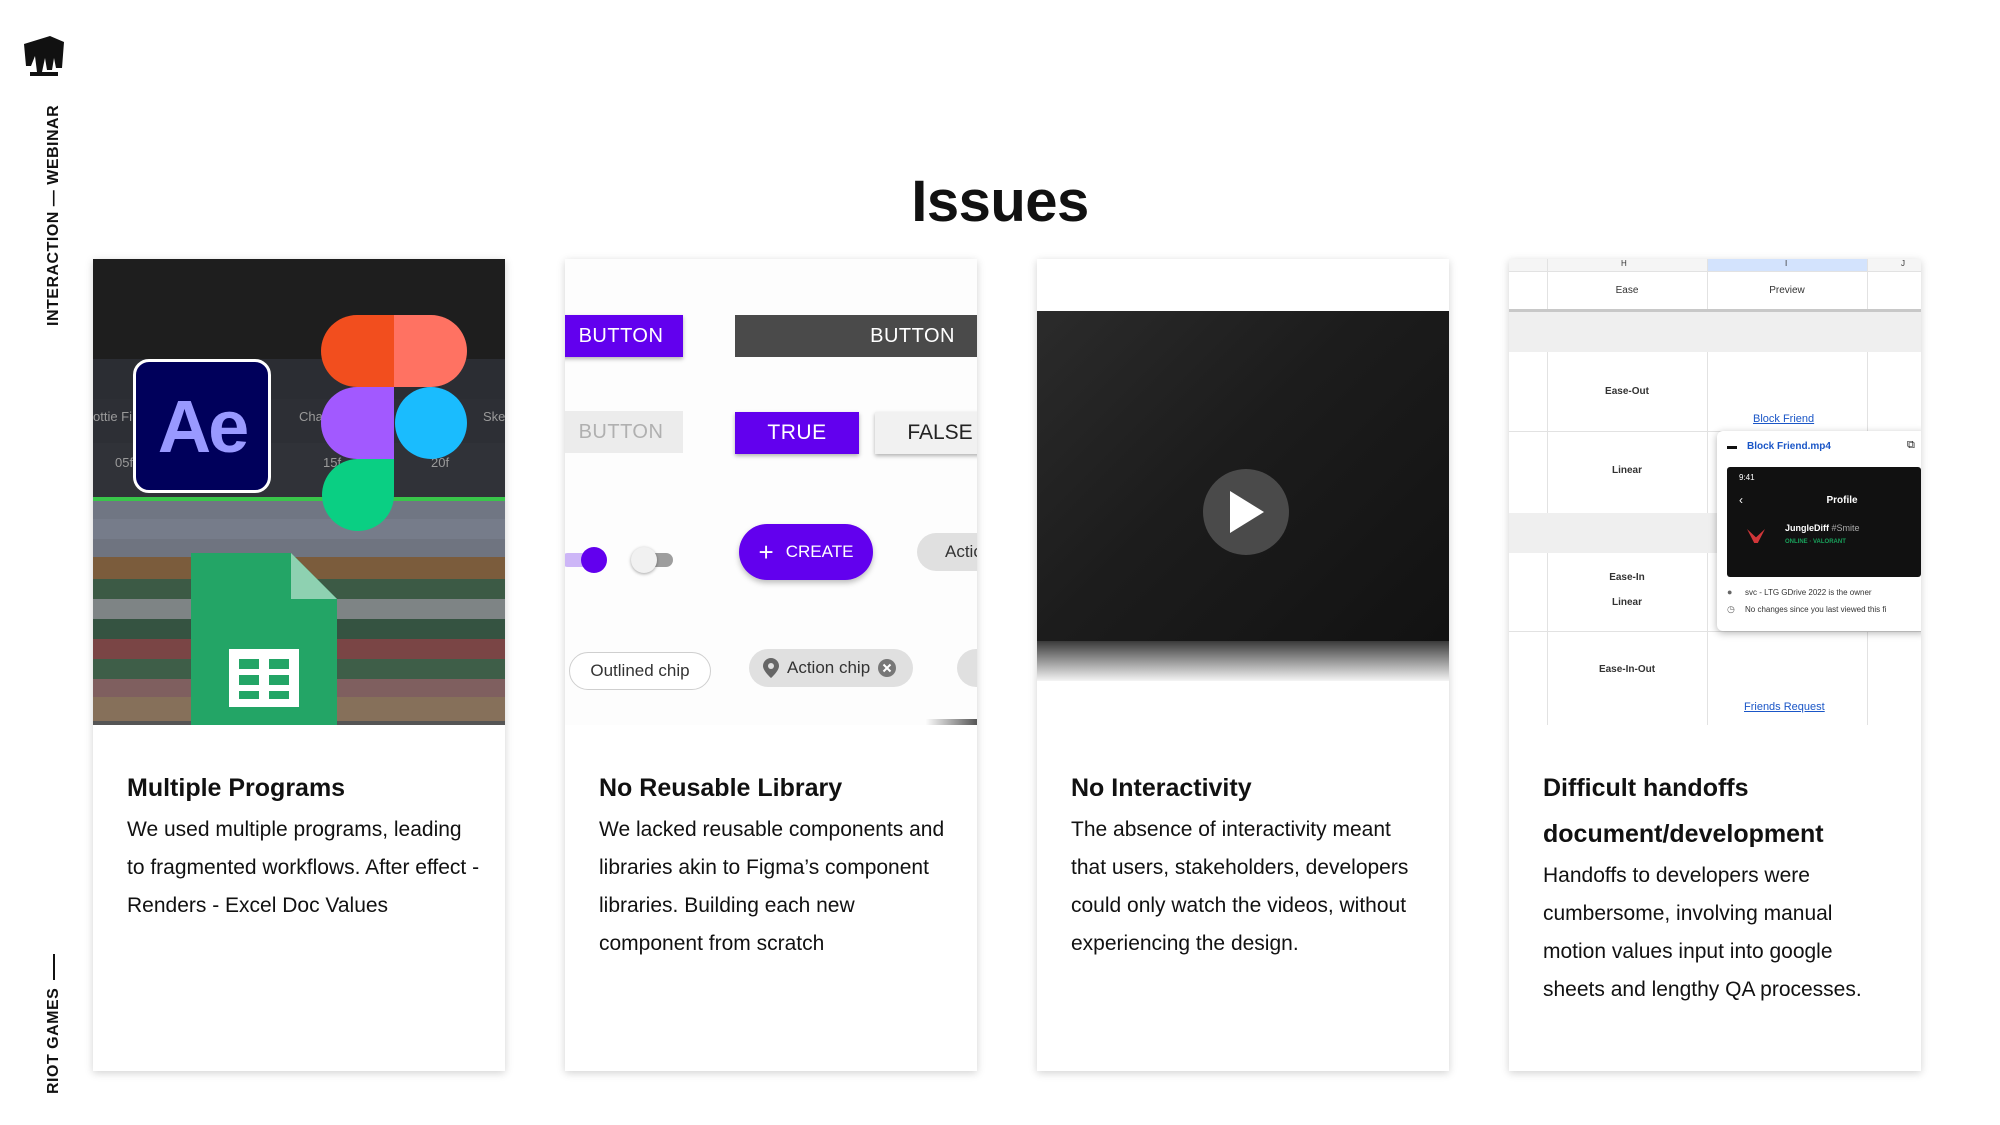 Image resolution: width=2000 pixels, height=1125 pixels. I want to click on google-sheets-icon, so click(264, 639).